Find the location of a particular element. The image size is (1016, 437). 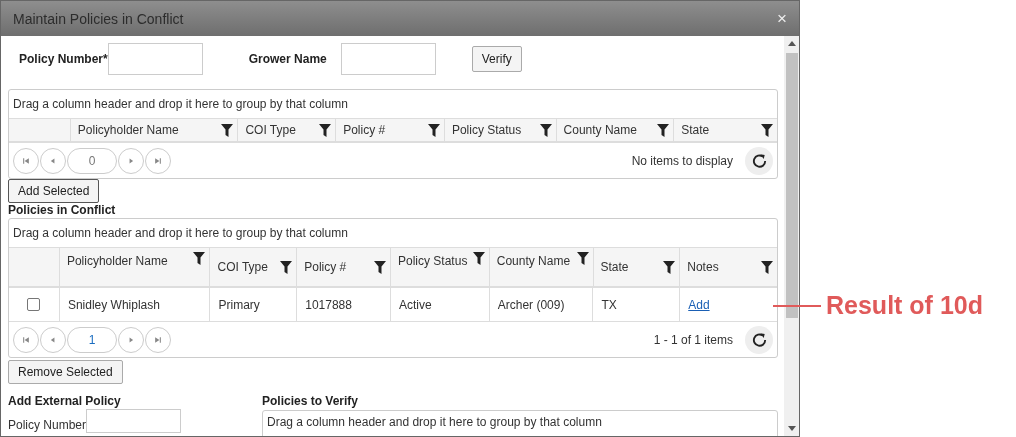

scroll-down-icon is located at coordinates (791, 428).